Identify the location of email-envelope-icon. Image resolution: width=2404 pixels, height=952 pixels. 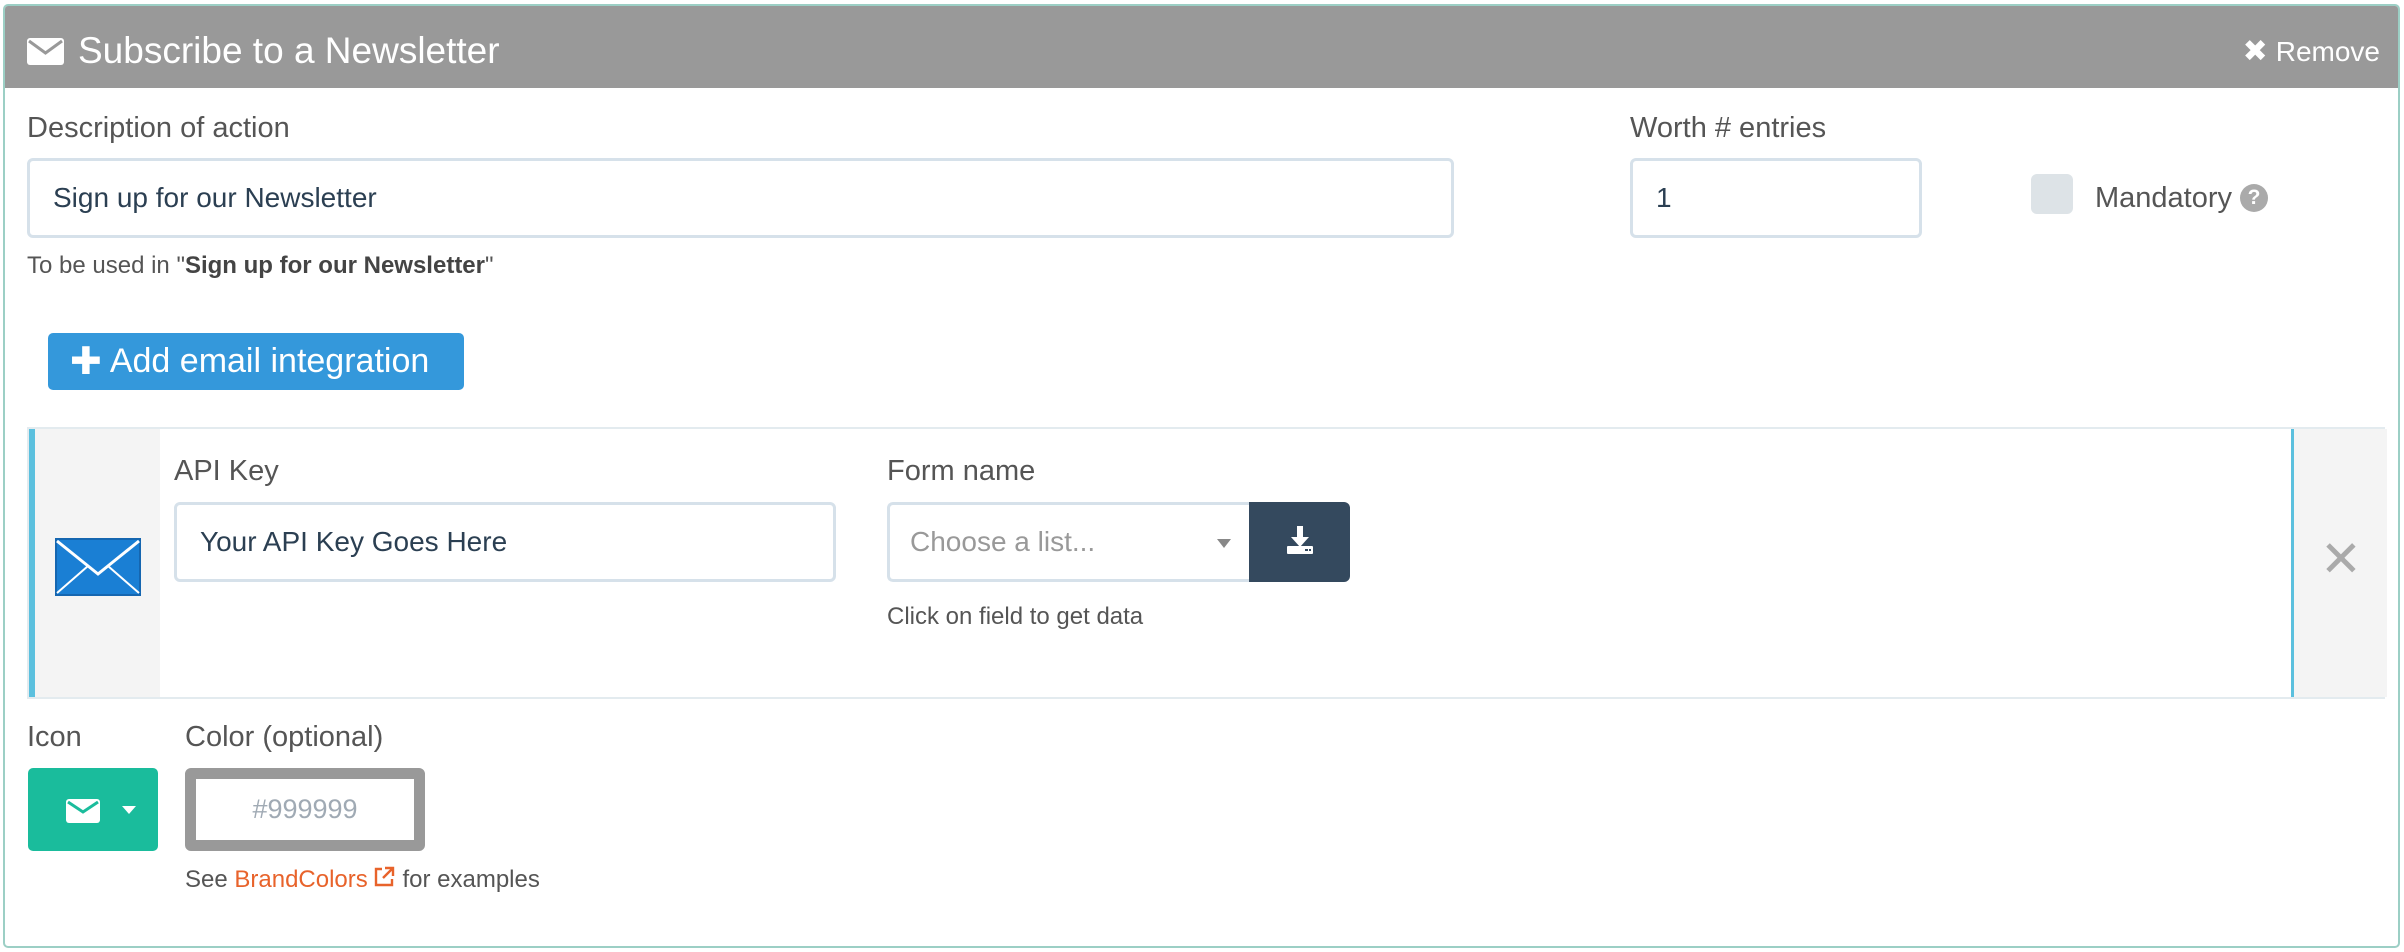
(98, 567).